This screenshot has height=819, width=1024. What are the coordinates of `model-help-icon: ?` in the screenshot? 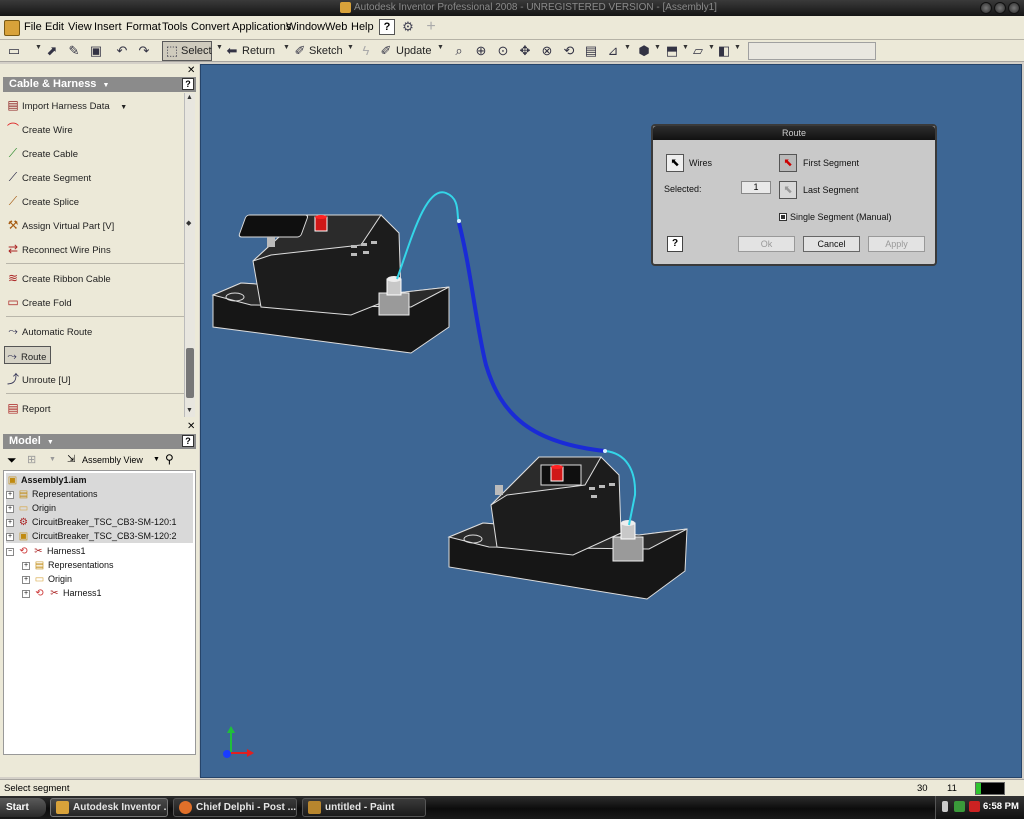 It's located at (188, 441).